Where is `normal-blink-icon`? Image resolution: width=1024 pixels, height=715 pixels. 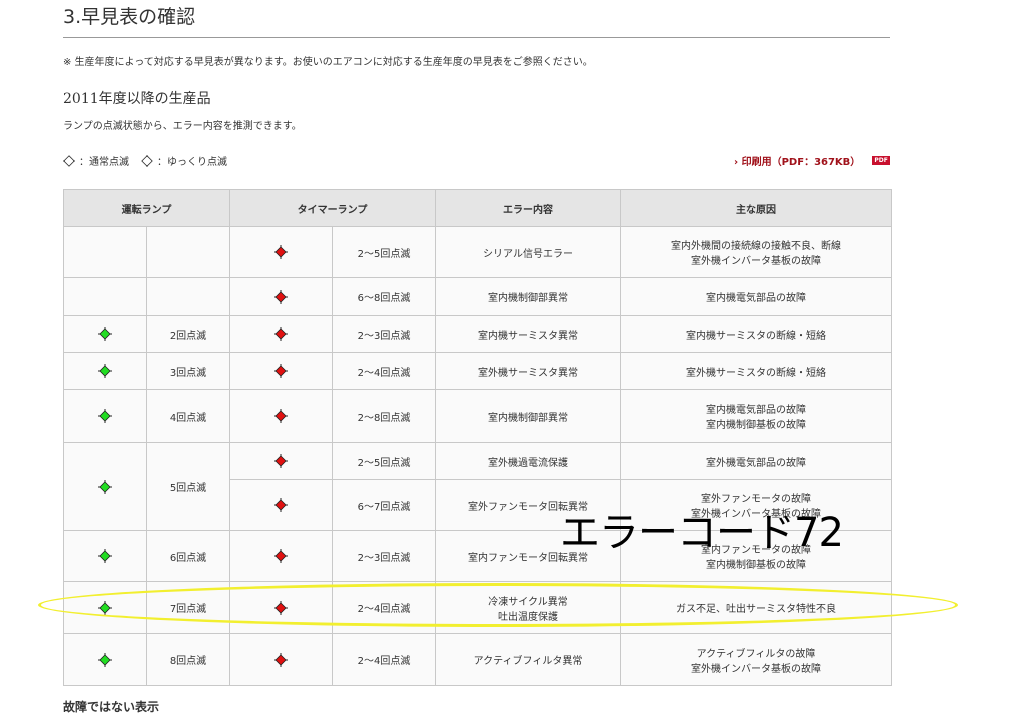
normal-blink-icon is located at coordinates (69, 160).